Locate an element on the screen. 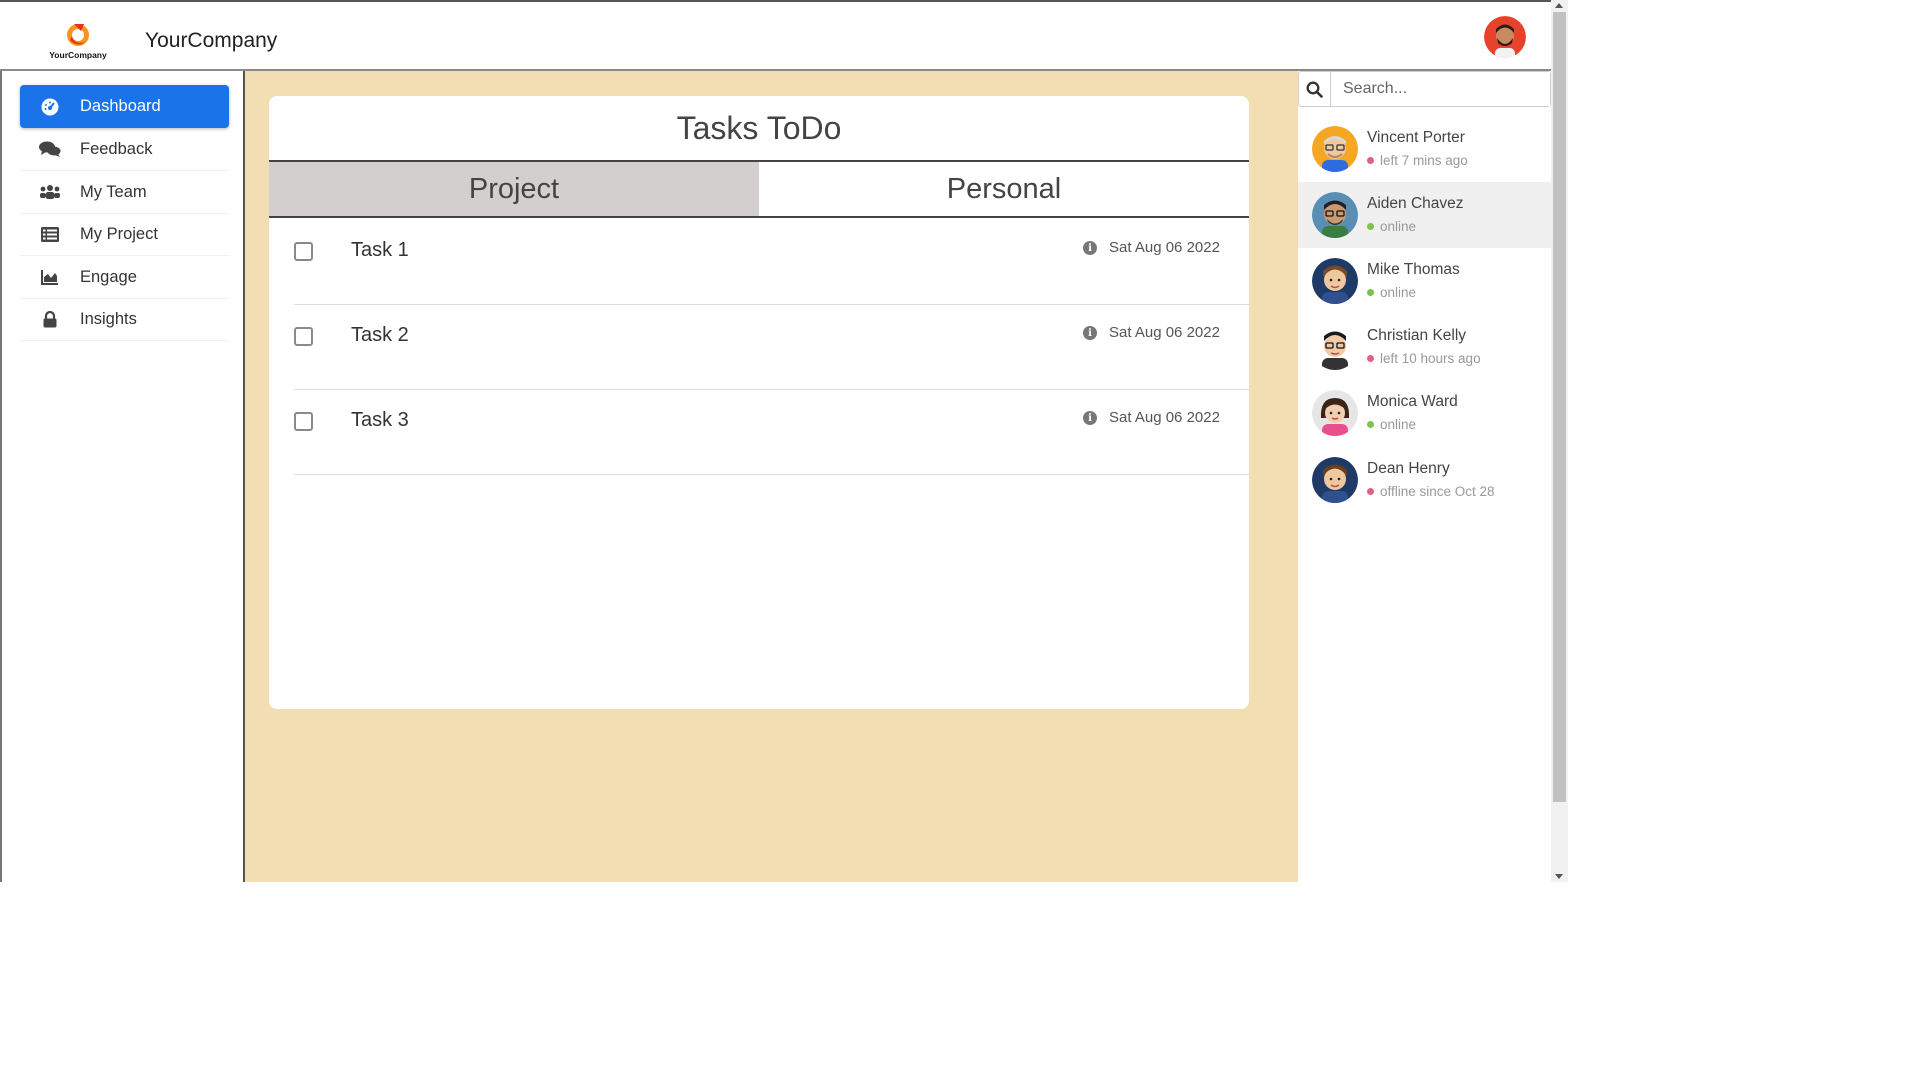 The width and height of the screenshot is (1920, 1080). sidebar-item-feedback: Feedback is located at coordinates (124, 149).